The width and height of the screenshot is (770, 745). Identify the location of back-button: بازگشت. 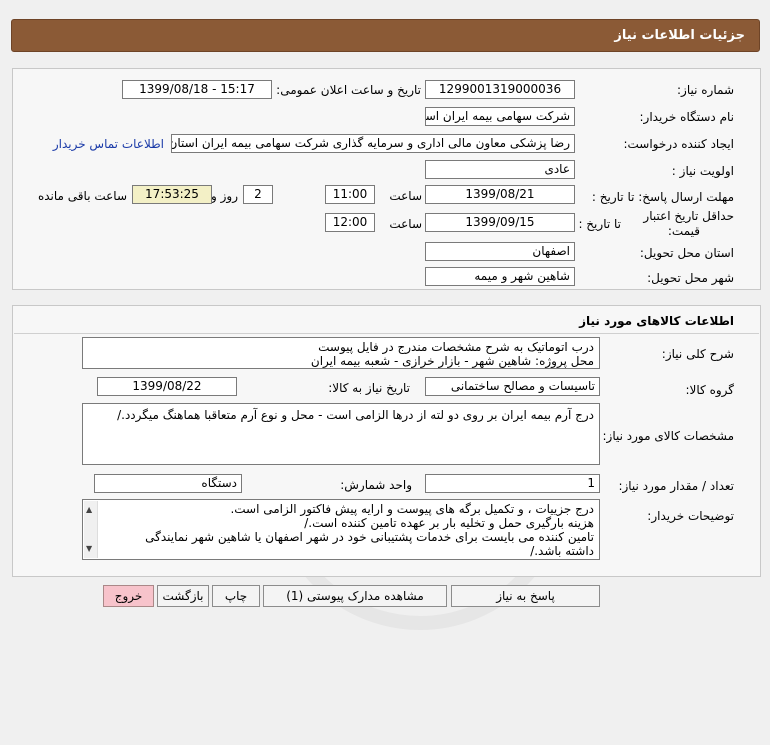
(183, 596).